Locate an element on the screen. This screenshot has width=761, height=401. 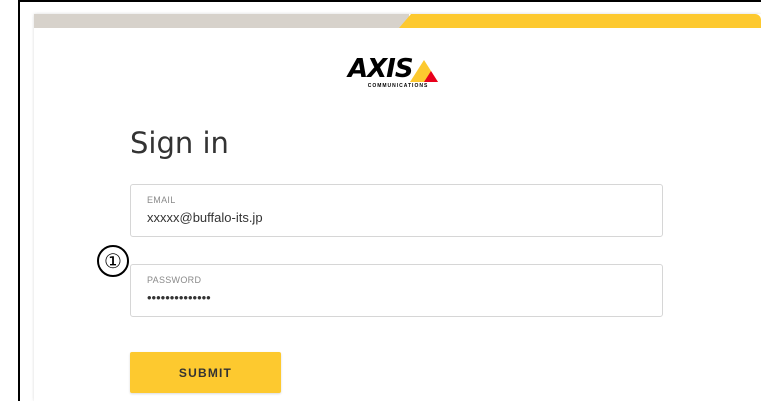
email-field: EMAIL is located at coordinates (396, 210).